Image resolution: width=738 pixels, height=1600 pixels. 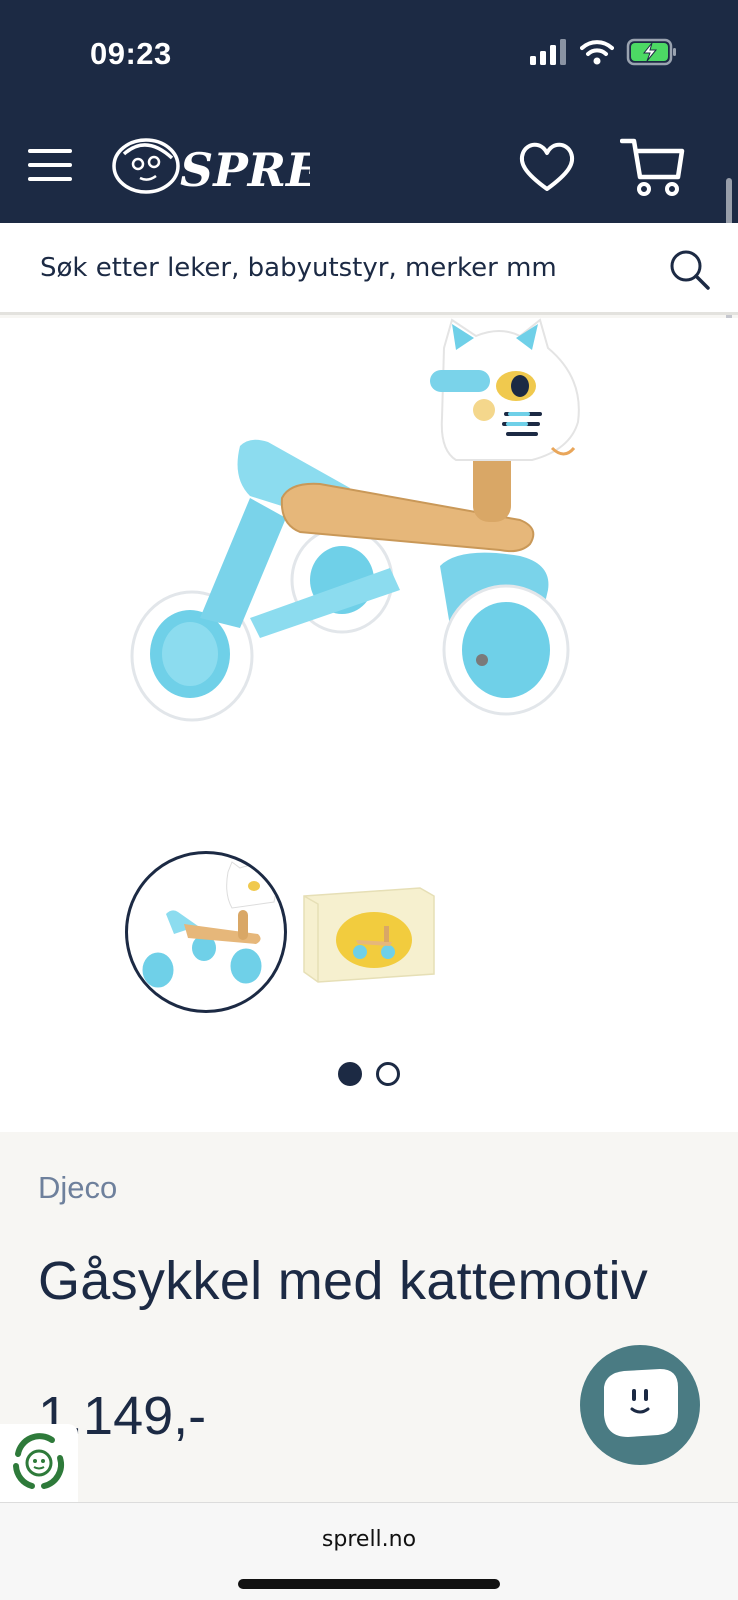 What do you see at coordinates (343, 1281) in the screenshot?
I see `product-title: Gåsykkel med kattemotiv` at bounding box center [343, 1281].